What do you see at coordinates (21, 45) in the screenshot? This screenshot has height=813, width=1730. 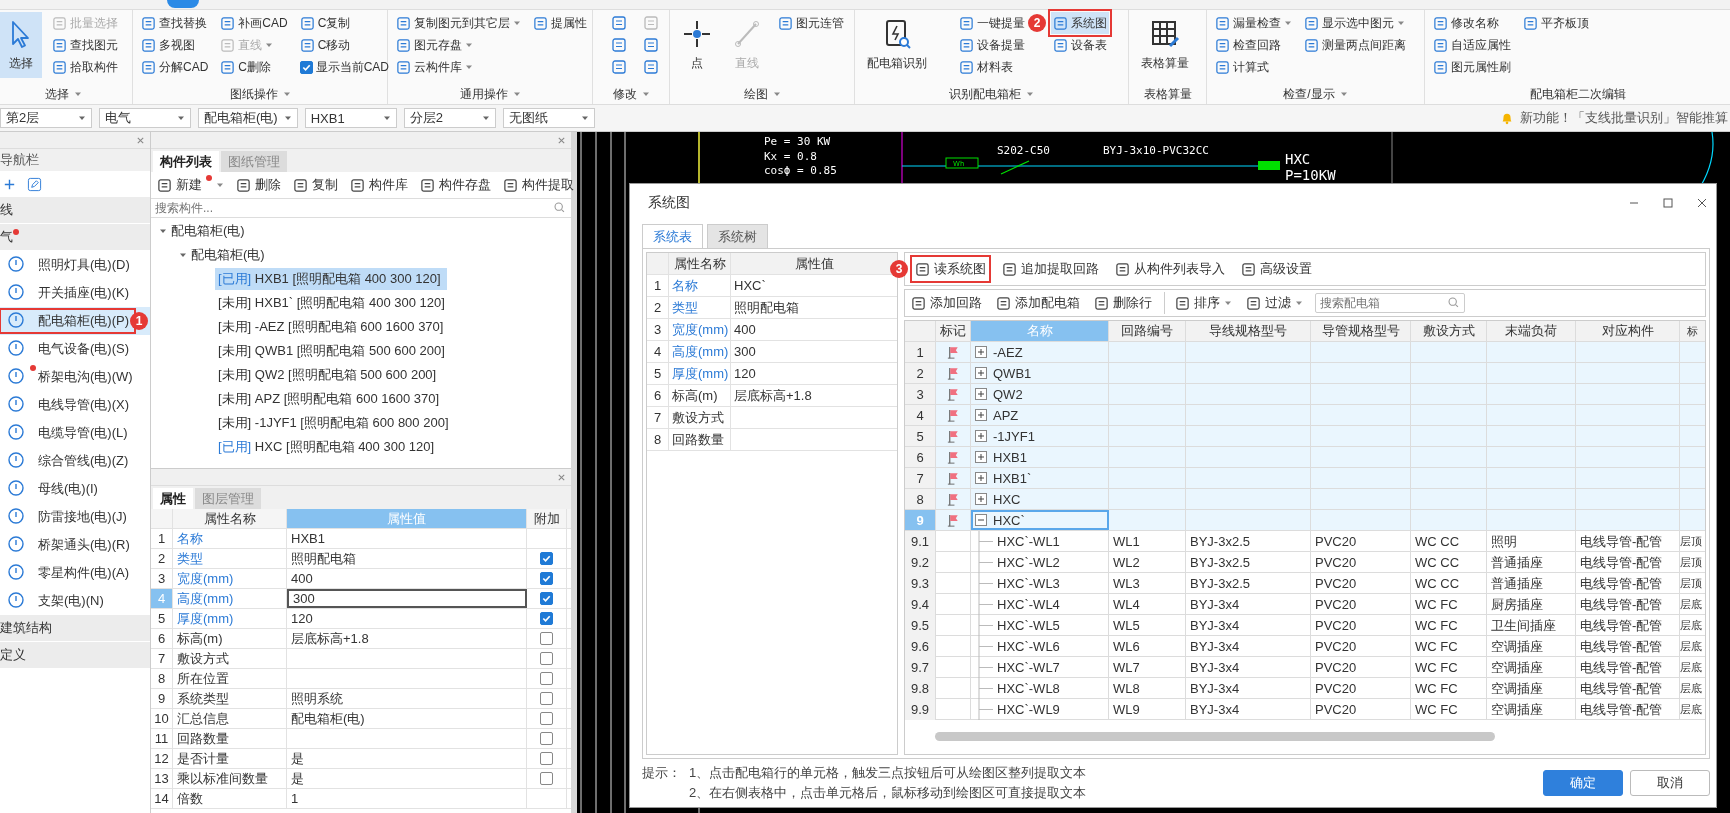 I see `ribbon-button: 选择` at bounding box center [21, 45].